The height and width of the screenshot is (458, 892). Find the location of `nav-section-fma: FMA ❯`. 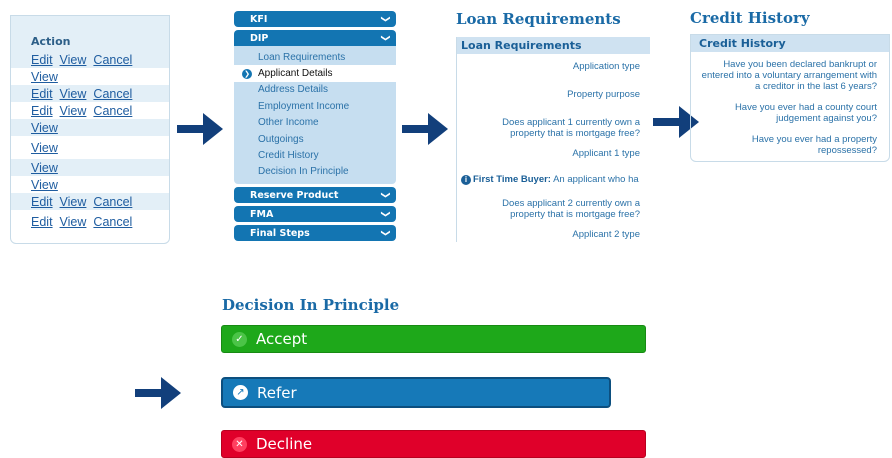

nav-section-fma: FMA ❯ is located at coordinates (315, 214).